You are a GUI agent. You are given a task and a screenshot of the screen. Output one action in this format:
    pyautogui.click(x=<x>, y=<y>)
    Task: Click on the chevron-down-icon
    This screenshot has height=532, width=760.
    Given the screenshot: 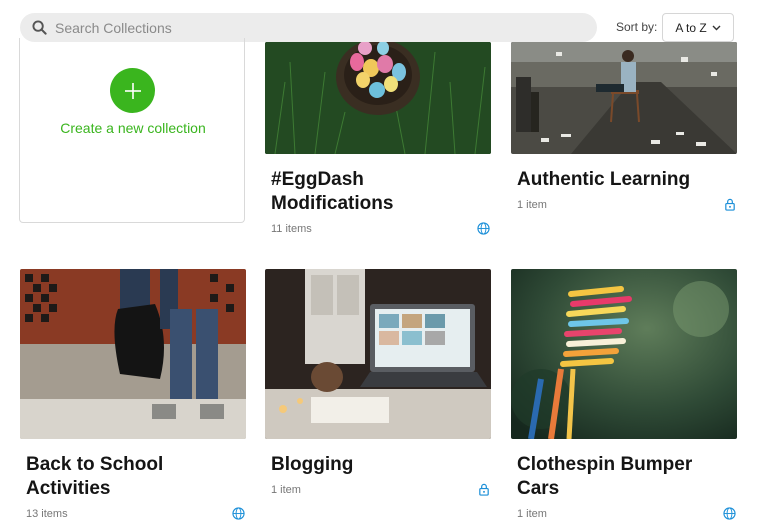 What is the action you would take?
    pyautogui.click(x=716, y=27)
    